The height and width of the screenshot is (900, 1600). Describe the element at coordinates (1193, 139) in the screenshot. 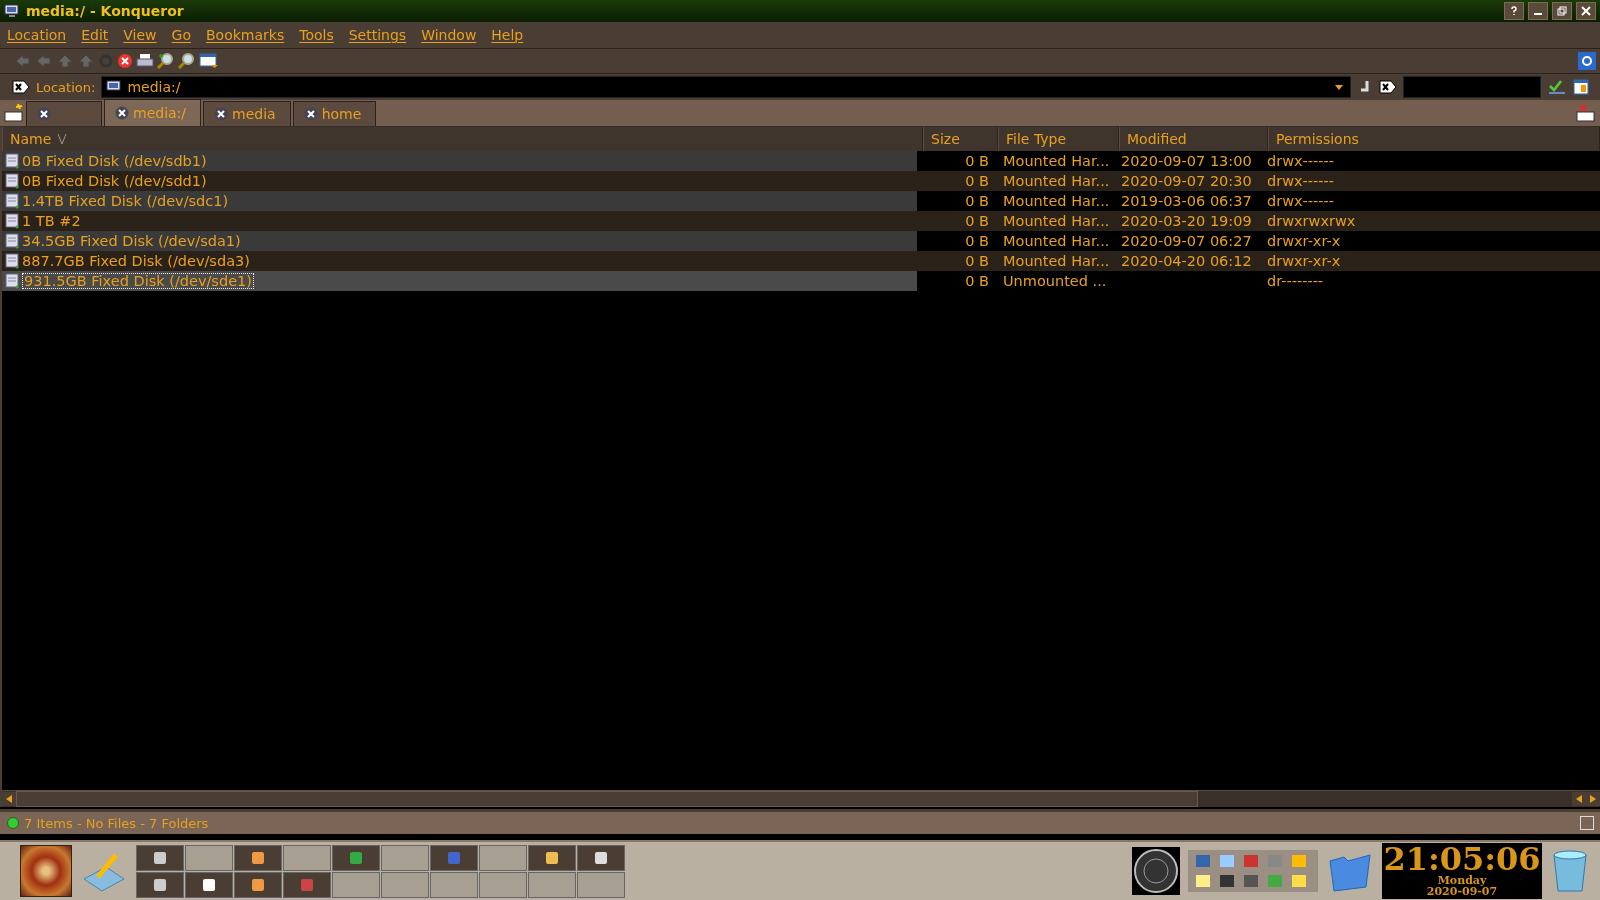

I see `column-header: Modified` at that location.